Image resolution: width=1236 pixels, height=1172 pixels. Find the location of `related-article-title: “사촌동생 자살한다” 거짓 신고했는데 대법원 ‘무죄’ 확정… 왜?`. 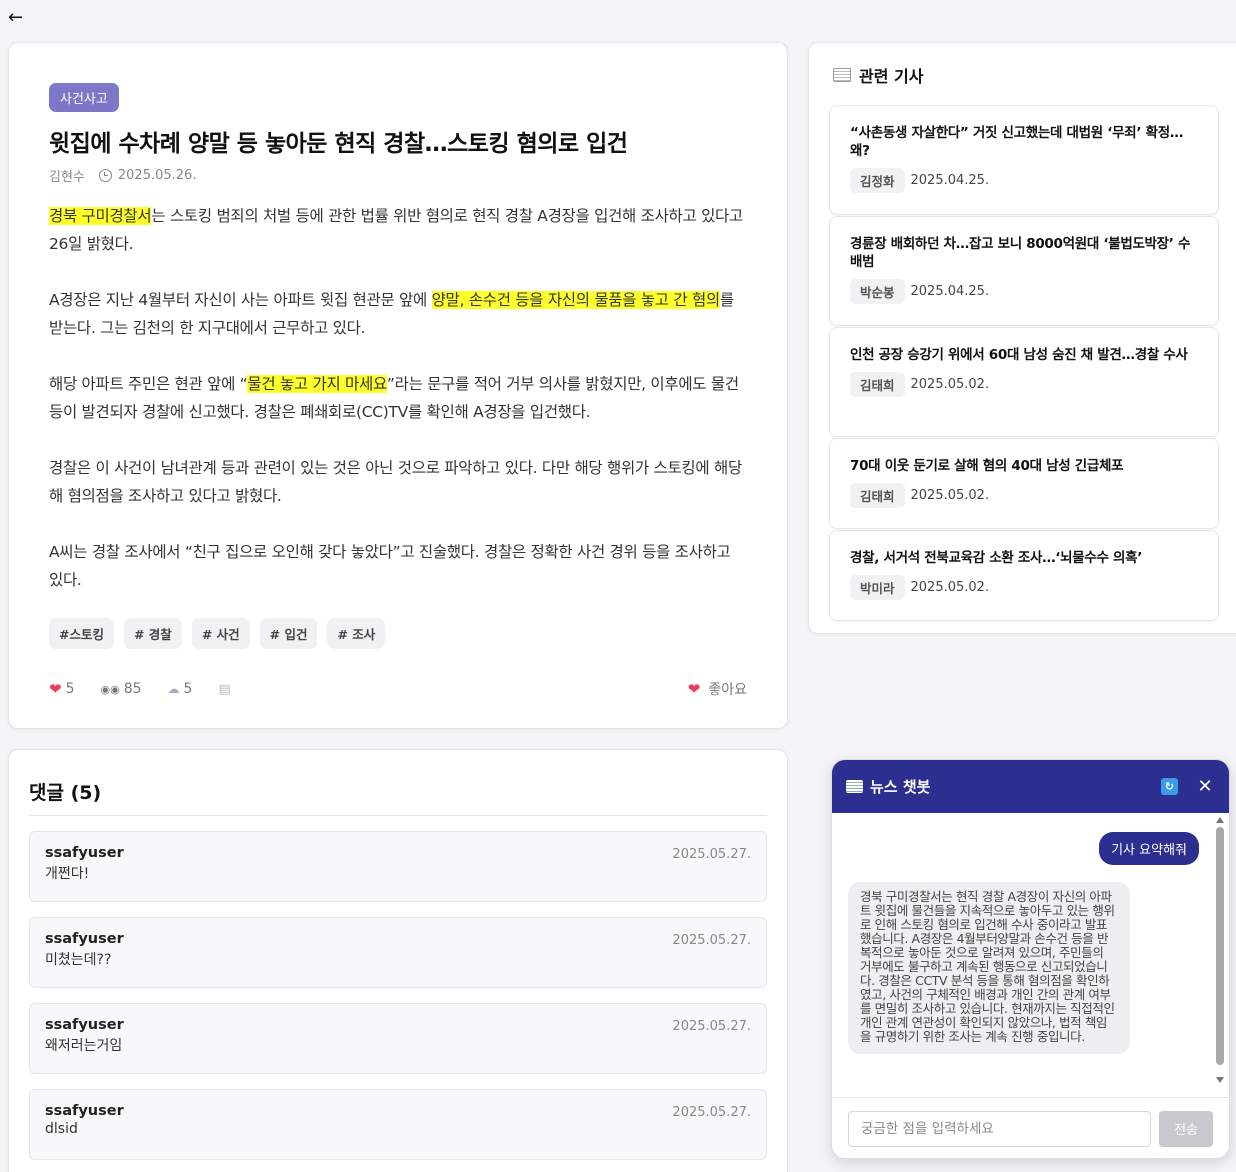

related-article-title: “사촌동생 자살한다” 거짓 신고했는데 대법원 ‘무죄’ 확정… 왜? is located at coordinates (1017, 142).